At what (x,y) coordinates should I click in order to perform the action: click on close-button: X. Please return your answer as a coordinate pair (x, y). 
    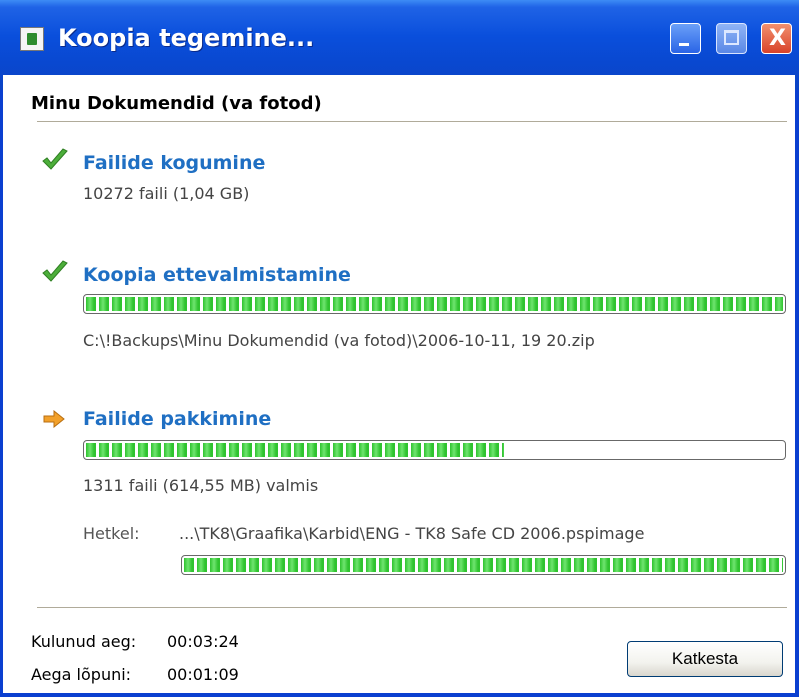
    Looking at the image, I should click on (776, 38).